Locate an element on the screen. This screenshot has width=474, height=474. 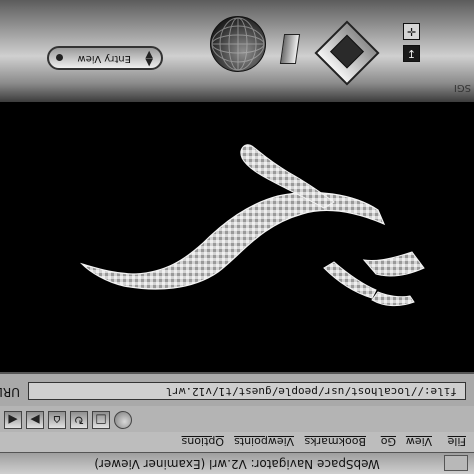
reload-icon: ↻ is located at coordinates (79, 420).